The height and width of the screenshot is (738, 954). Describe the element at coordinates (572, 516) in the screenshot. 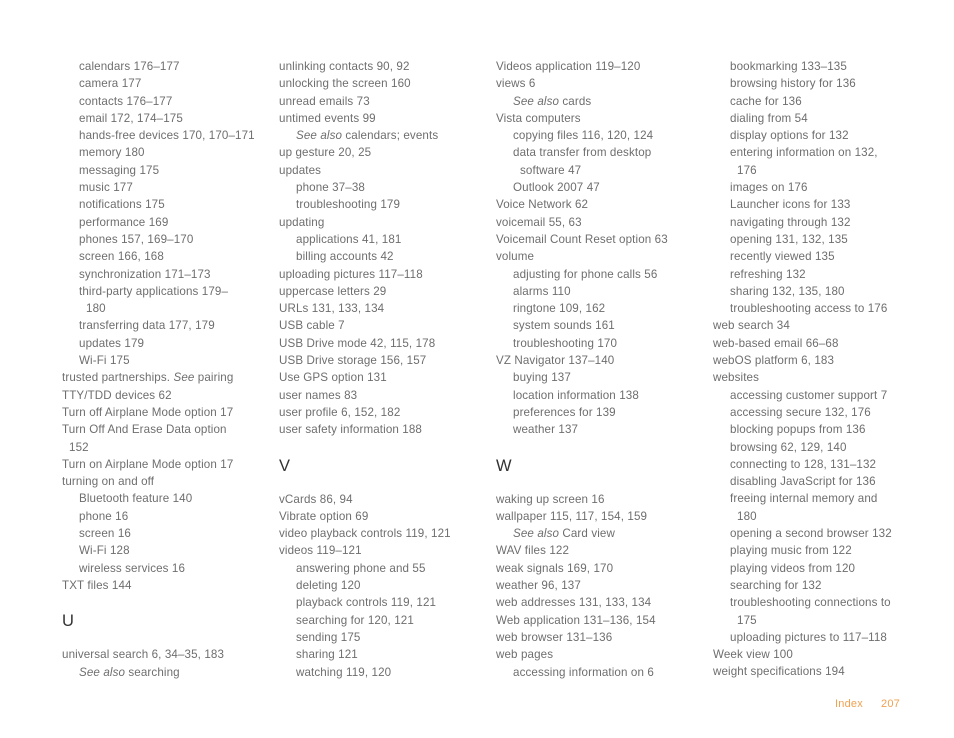

I see `index-entry: wallpaper 115, 117, 154, 159` at that location.